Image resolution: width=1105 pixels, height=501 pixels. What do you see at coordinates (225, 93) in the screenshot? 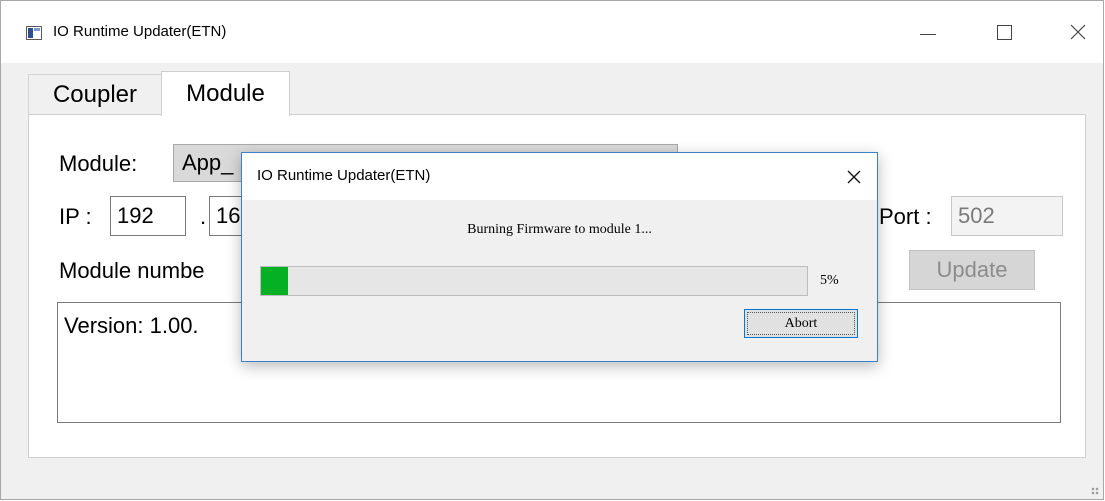
I see `tab-module: Module` at bounding box center [225, 93].